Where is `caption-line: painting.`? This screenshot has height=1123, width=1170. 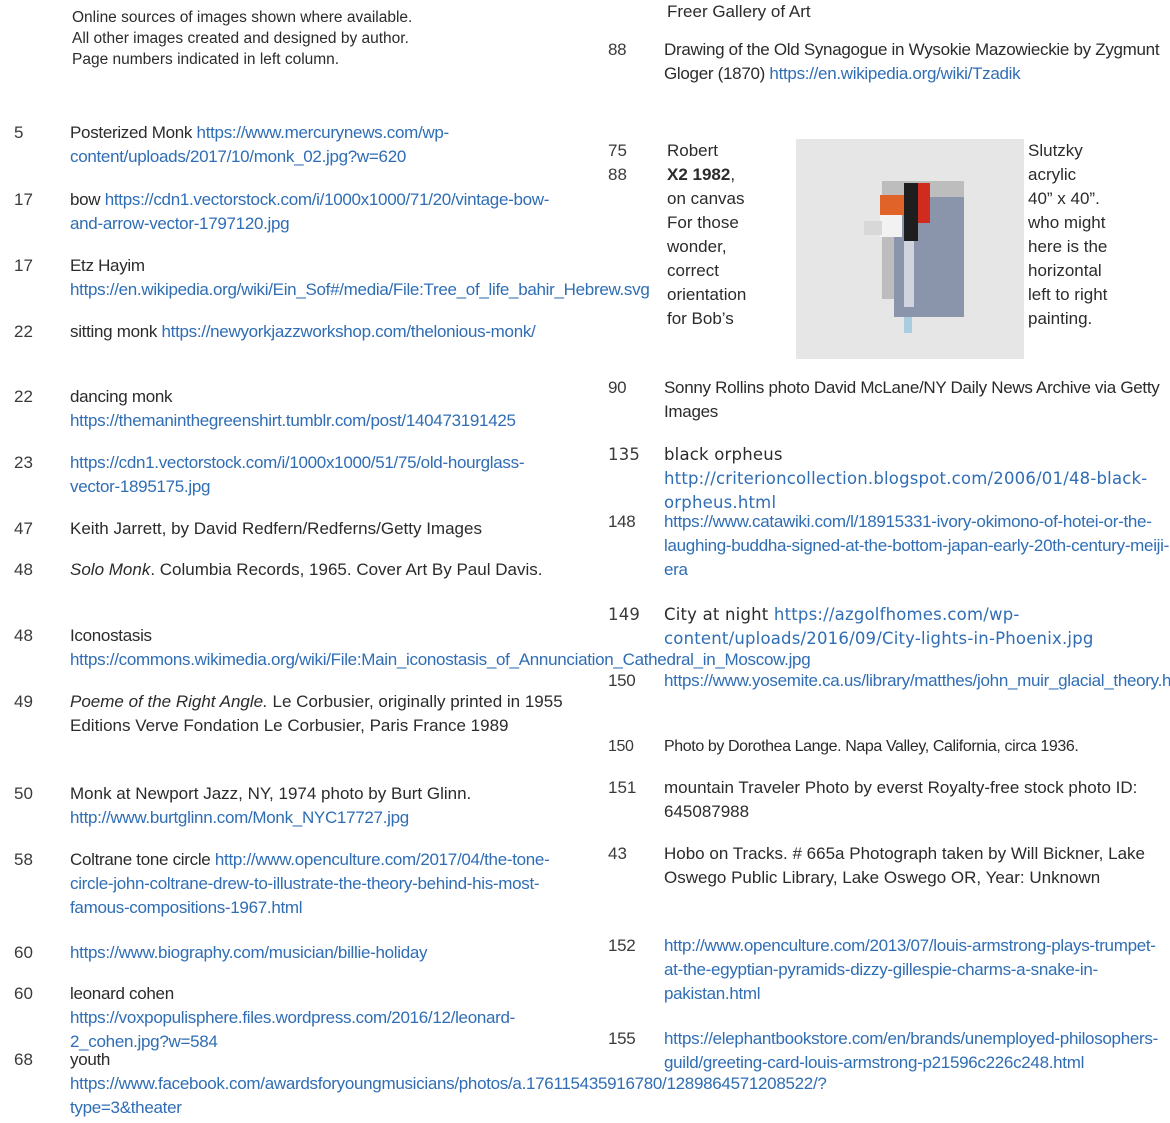 caption-line: painting. is located at coordinates (1060, 318).